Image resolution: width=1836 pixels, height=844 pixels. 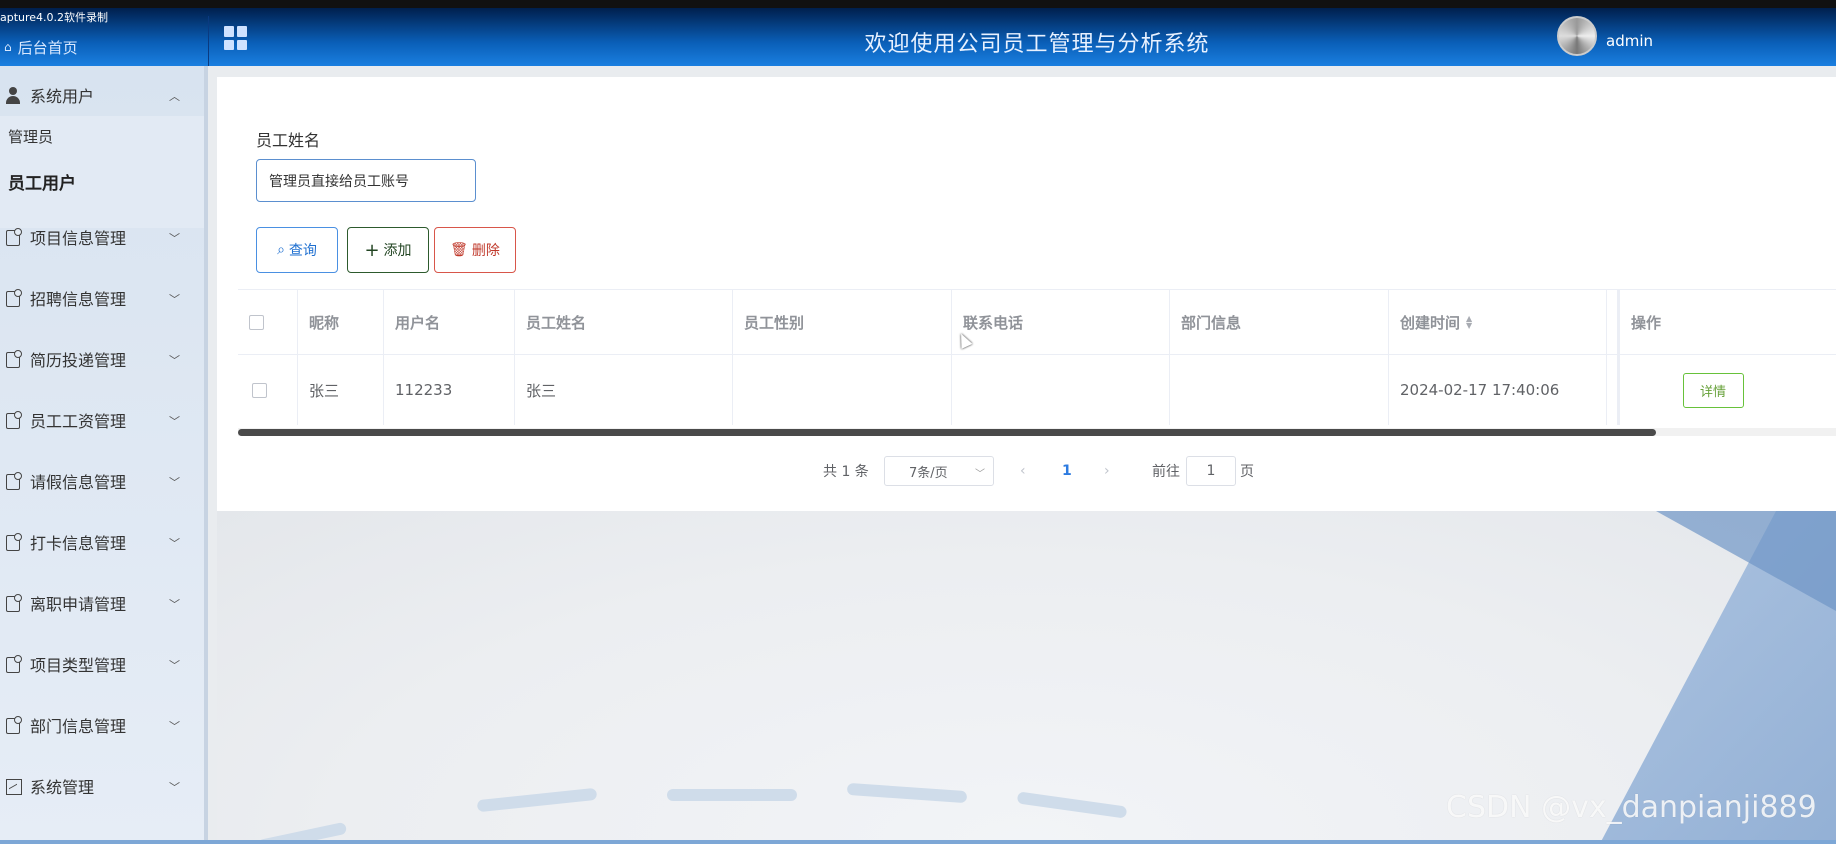 I want to click on cell-department, so click(x=1279, y=390).